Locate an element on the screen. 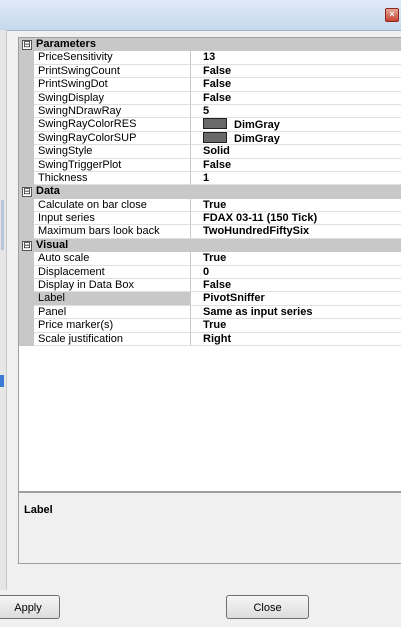 Image resolution: width=401 pixels, height=627 pixels. property-name: Auto scale is located at coordinates (112, 259).